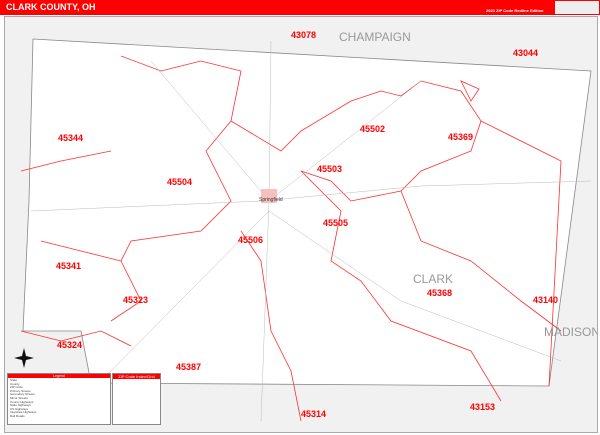 This screenshot has width=600, height=435. Describe the element at coordinates (577, 7) in the screenshot. I see `publisher-logo` at that location.